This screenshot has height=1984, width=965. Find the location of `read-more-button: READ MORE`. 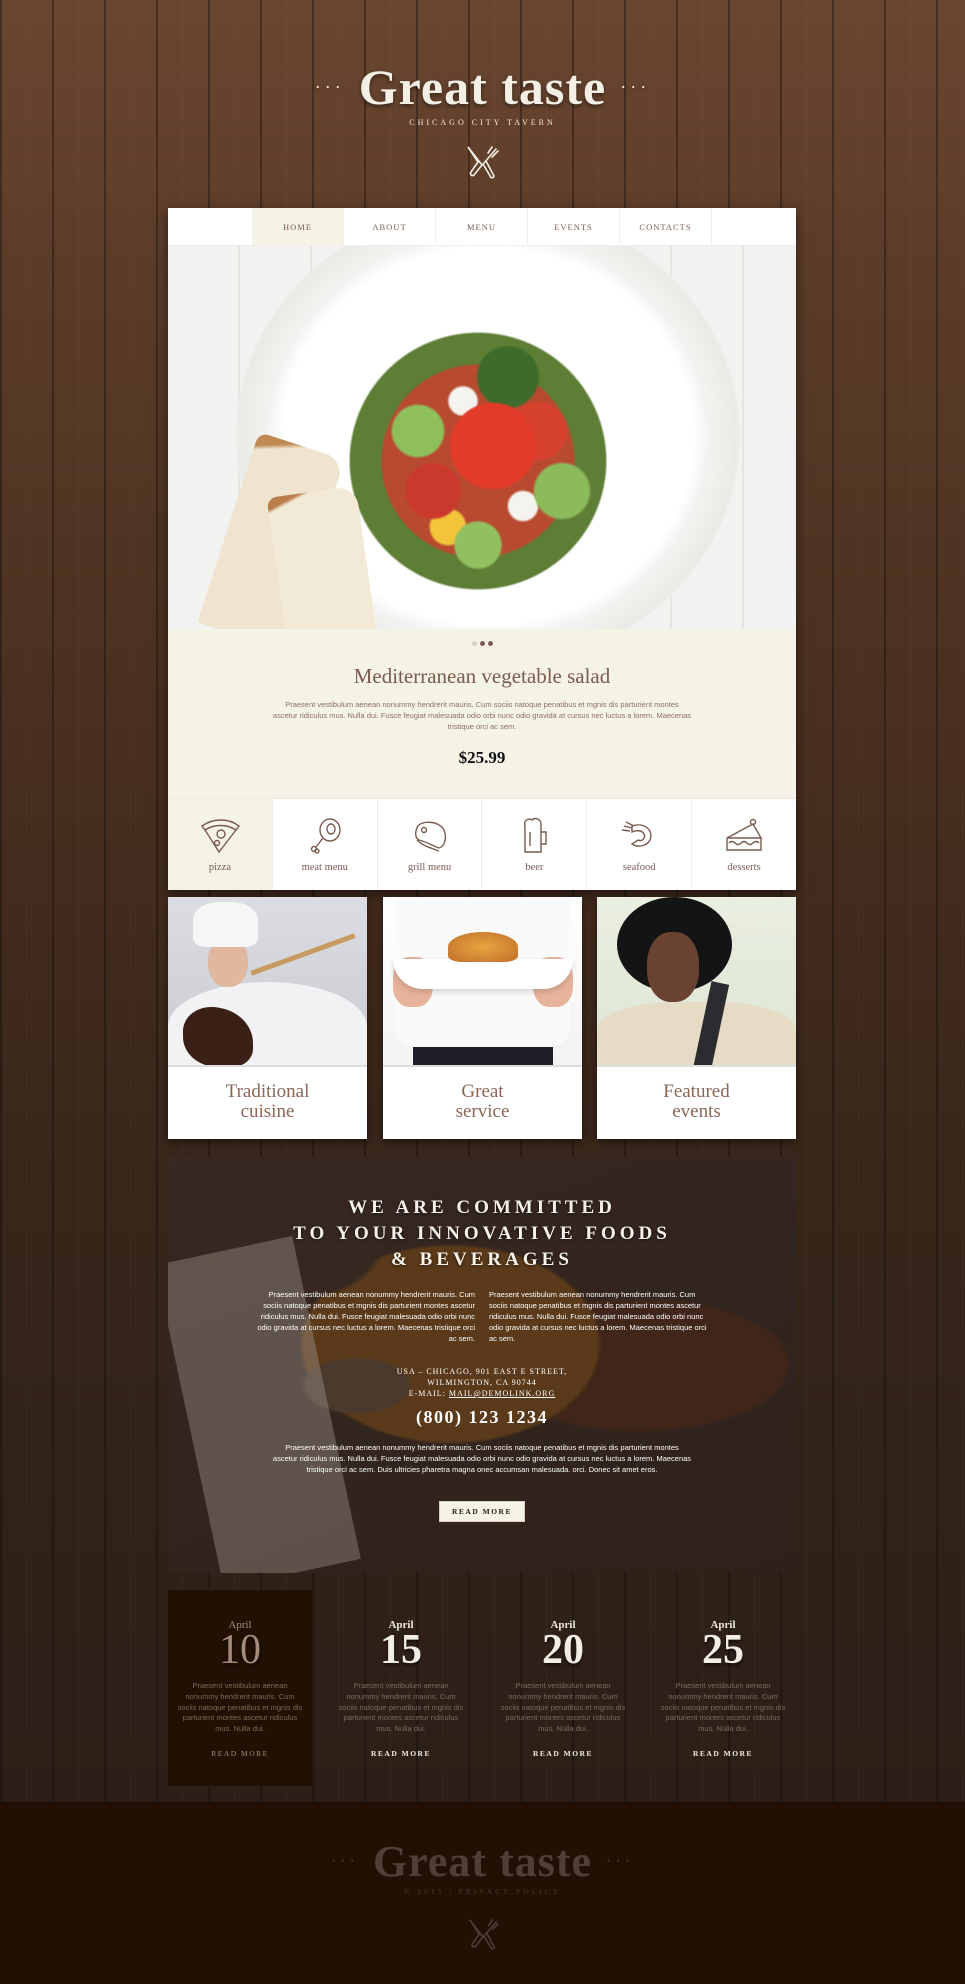

read-more-button: READ MORE is located at coordinates (482, 1511).